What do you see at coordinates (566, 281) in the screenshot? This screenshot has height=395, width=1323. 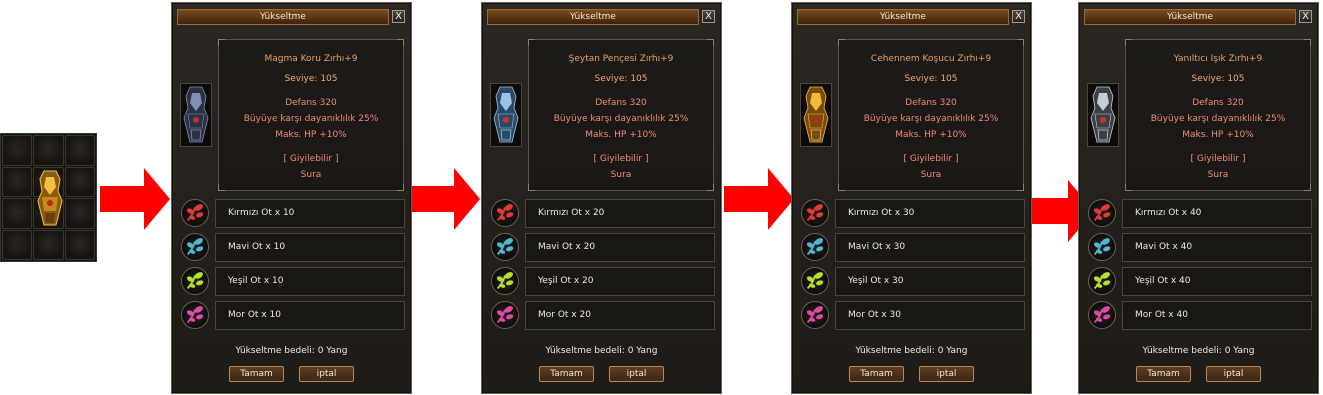 I see `material-label: Yeşil Ot x 20` at bounding box center [566, 281].